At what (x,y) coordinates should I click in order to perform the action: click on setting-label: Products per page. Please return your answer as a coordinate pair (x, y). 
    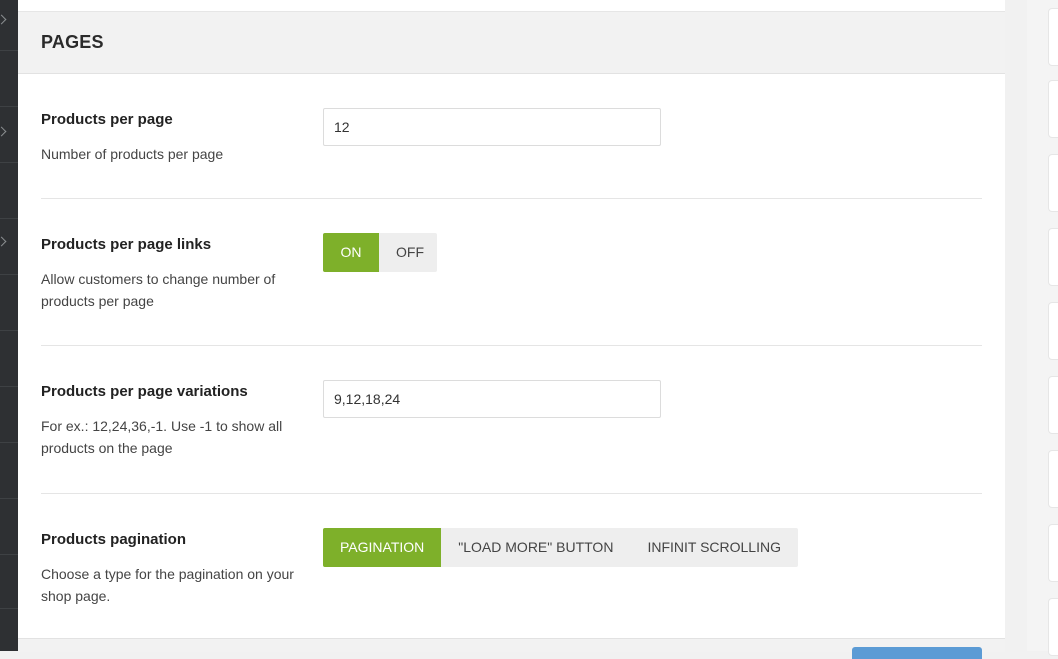
    Looking at the image, I should click on (107, 119).